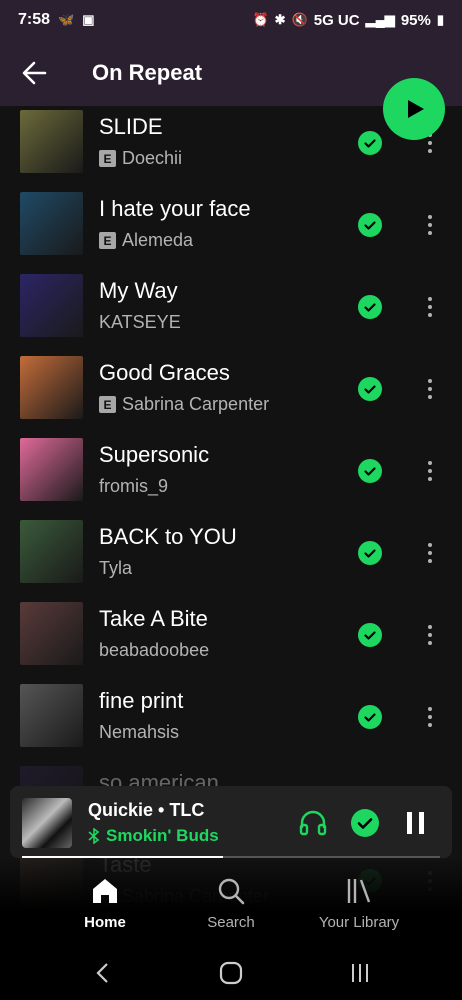 The image size is (462, 1000). Describe the element at coordinates (299, 19) in the screenshot. I see `mute-icon: 🔇` at that location.